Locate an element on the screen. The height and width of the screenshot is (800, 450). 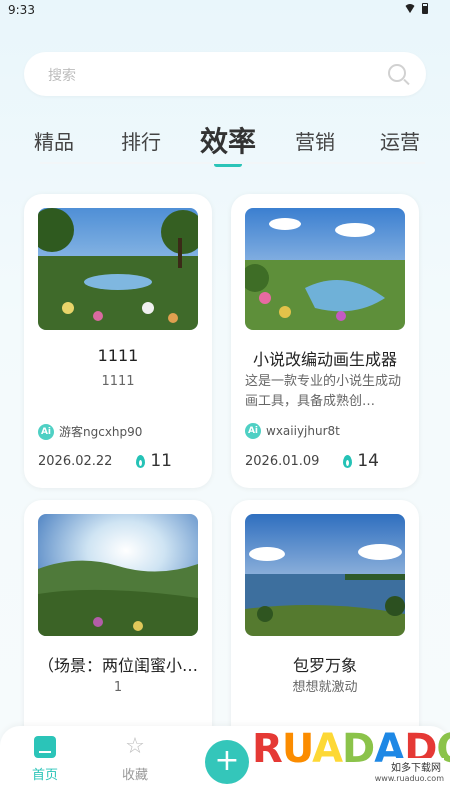
card-author: Ai 游客ngcxhp90 is located at coordinates (90, 431).